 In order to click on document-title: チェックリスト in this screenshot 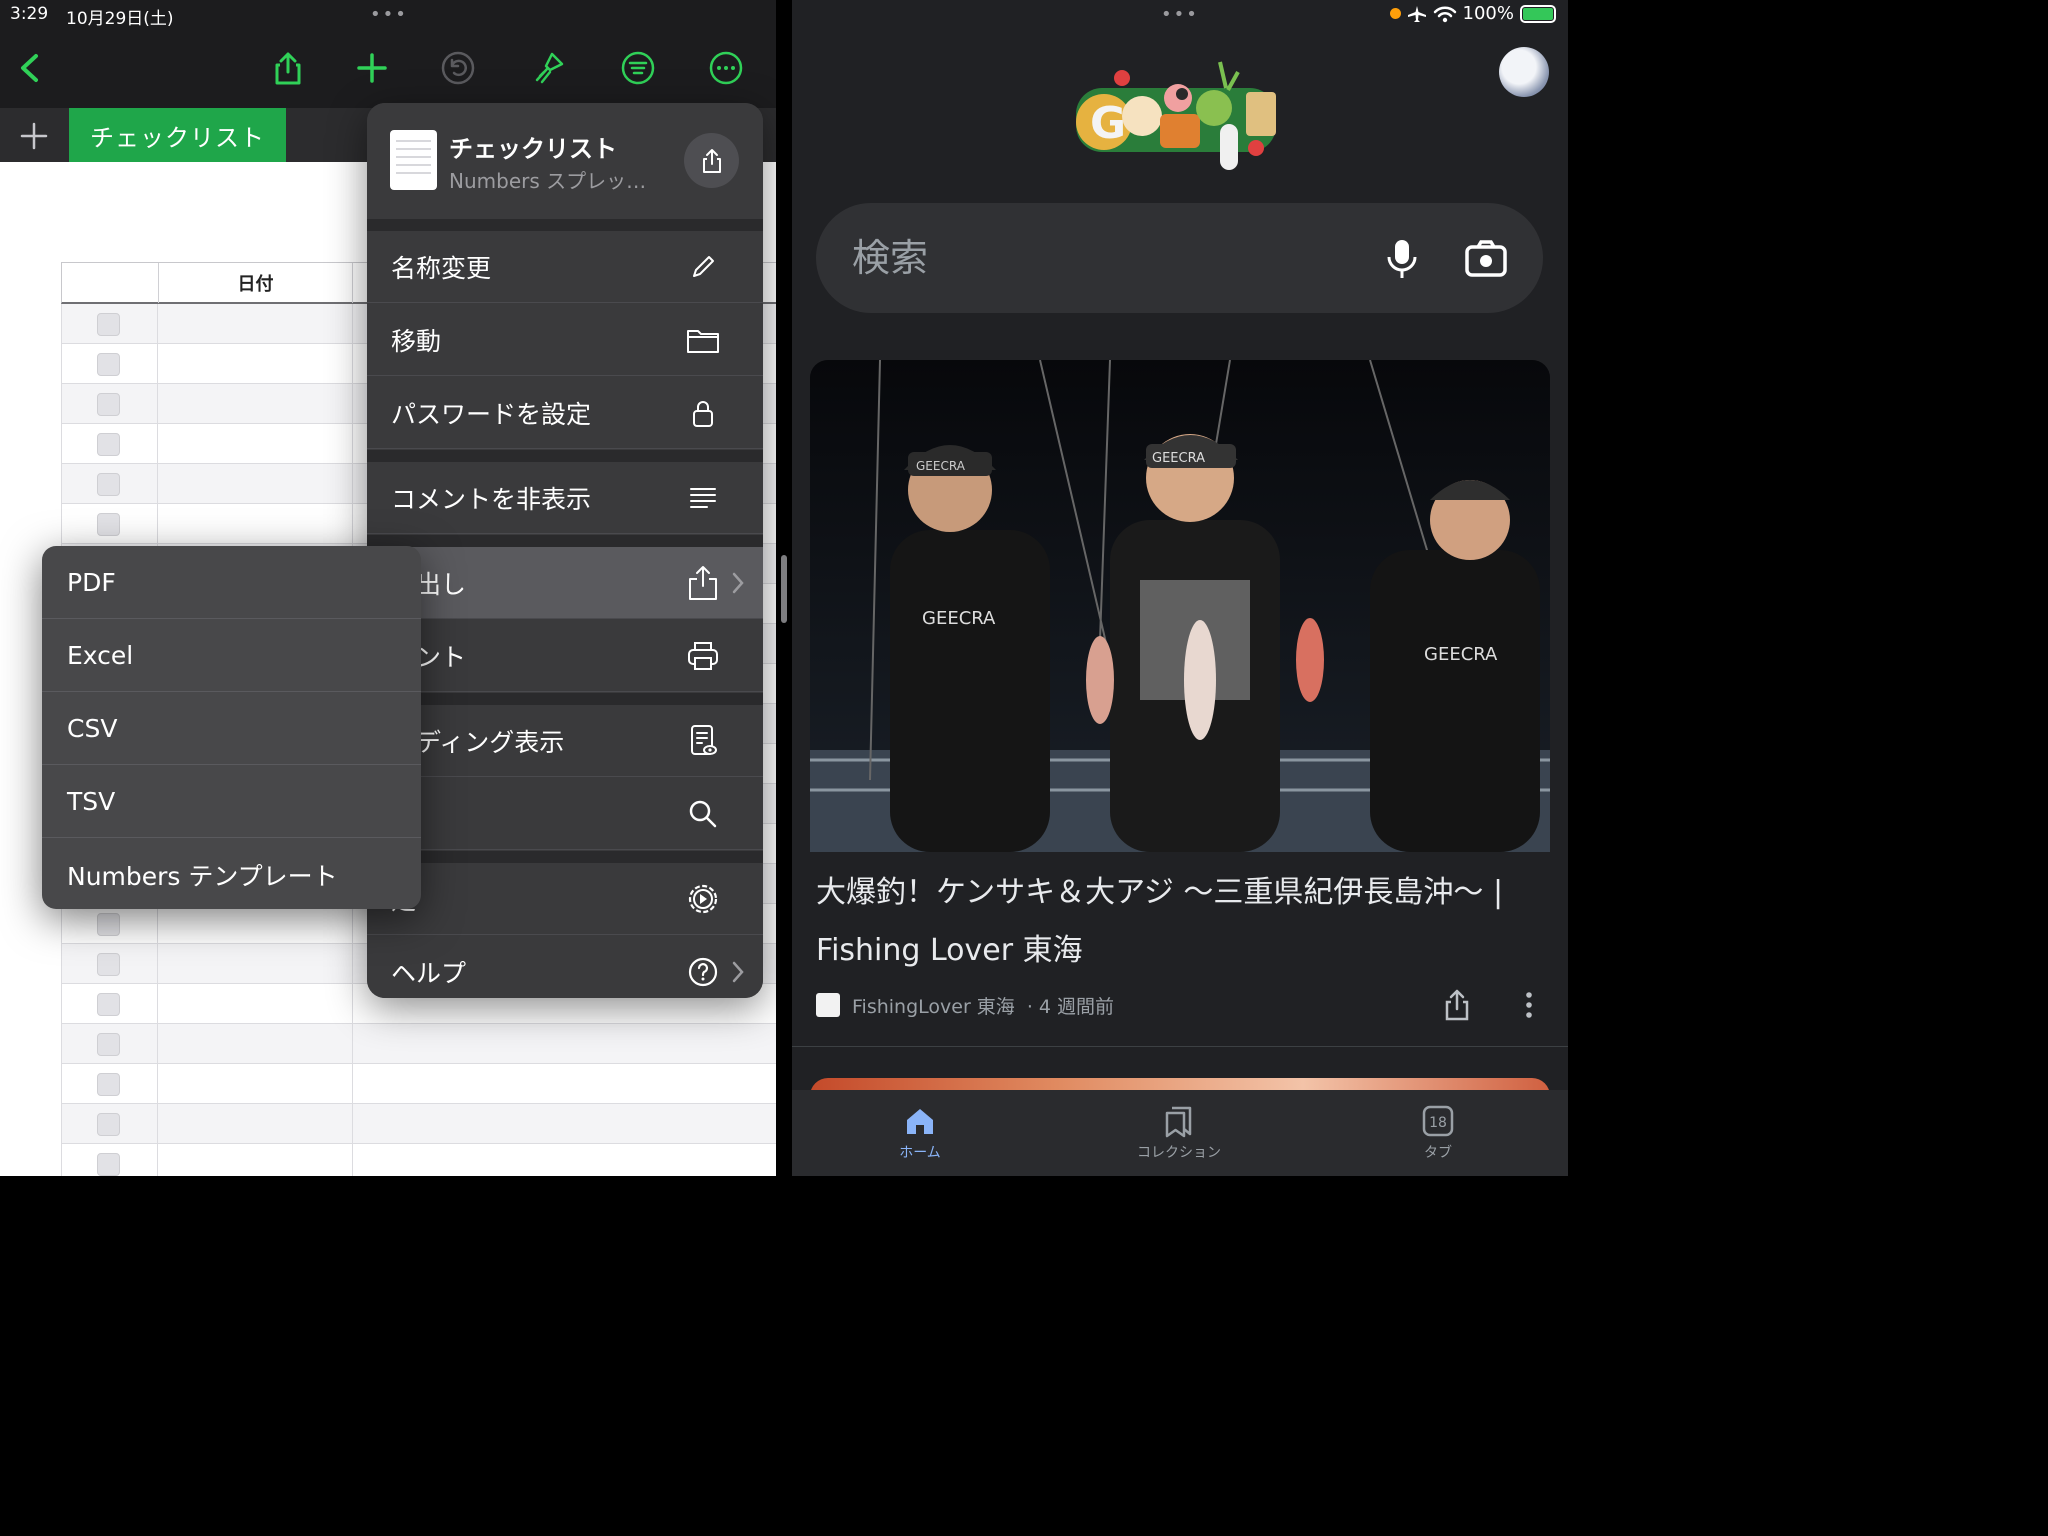, I will do `click(533, 149)`.